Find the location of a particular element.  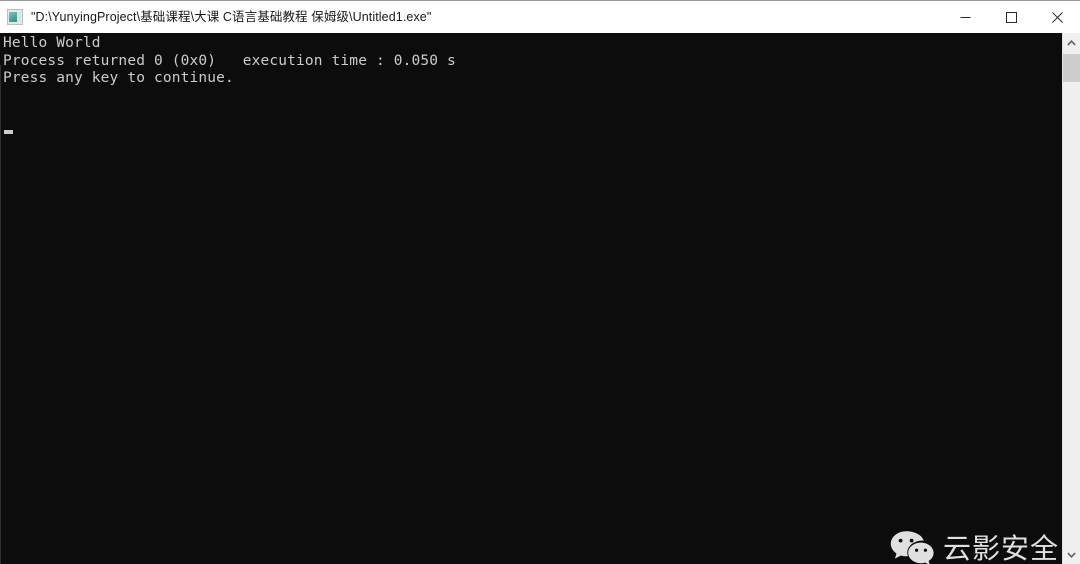

watermark: 云影安全 is located at coordinates (974, 546).